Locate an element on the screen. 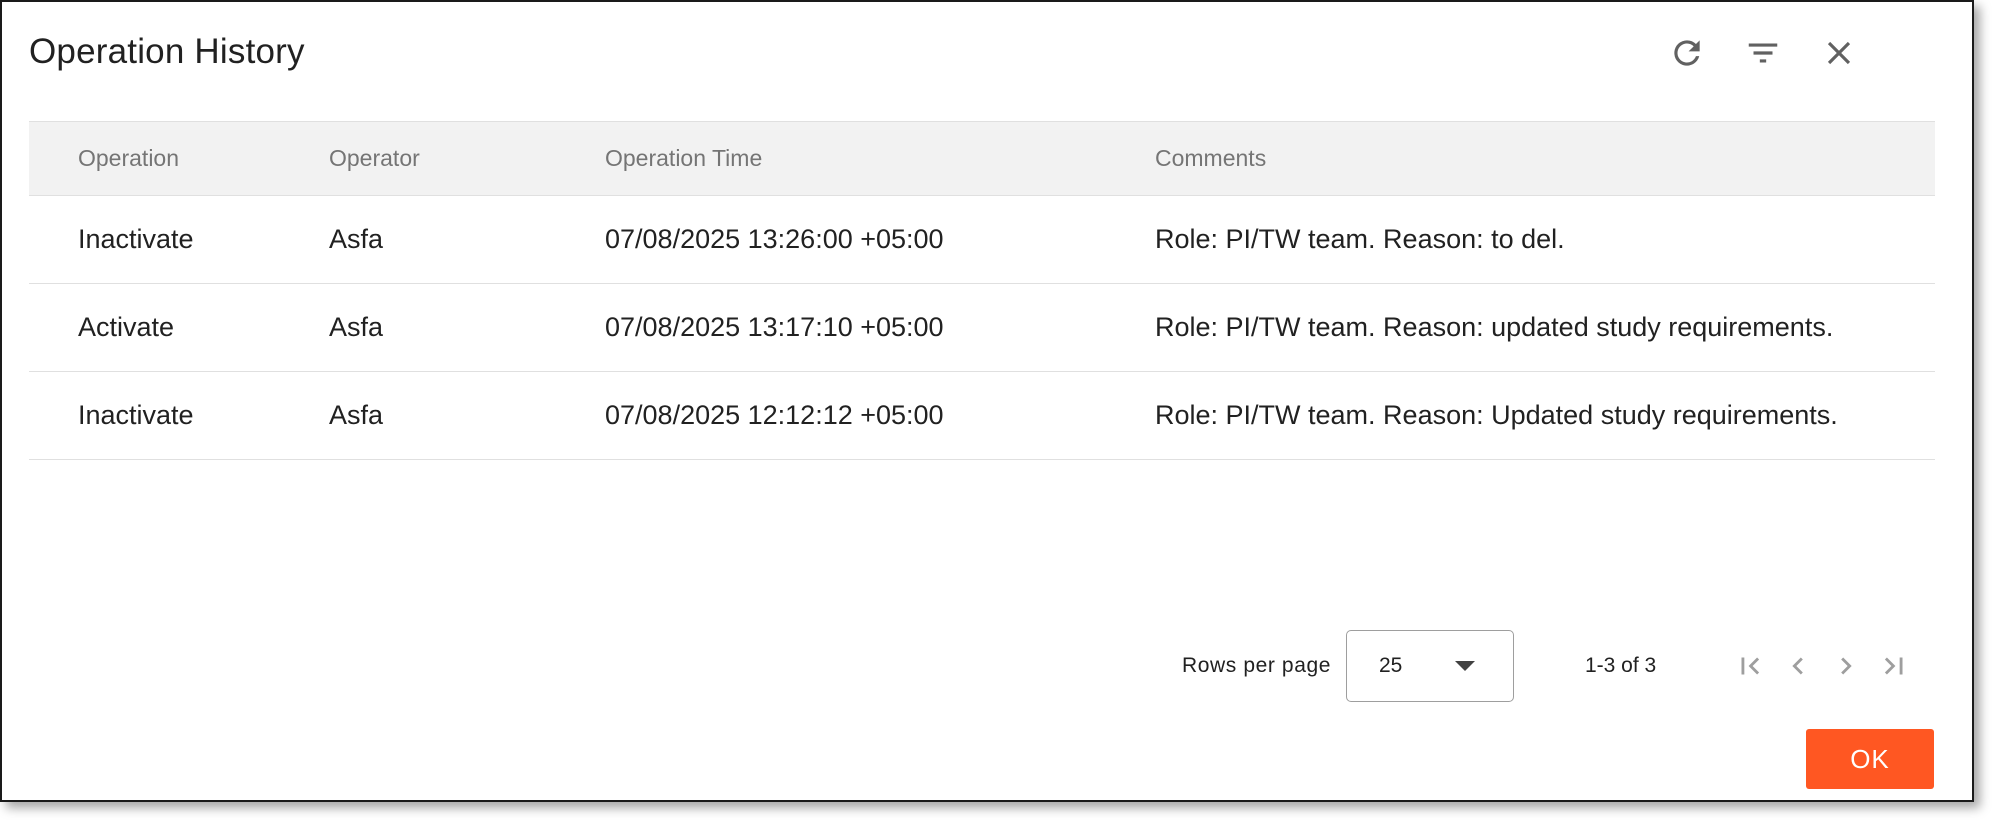 The image size is (1994, 822). close-icon is located at coordinates (1839, 53).